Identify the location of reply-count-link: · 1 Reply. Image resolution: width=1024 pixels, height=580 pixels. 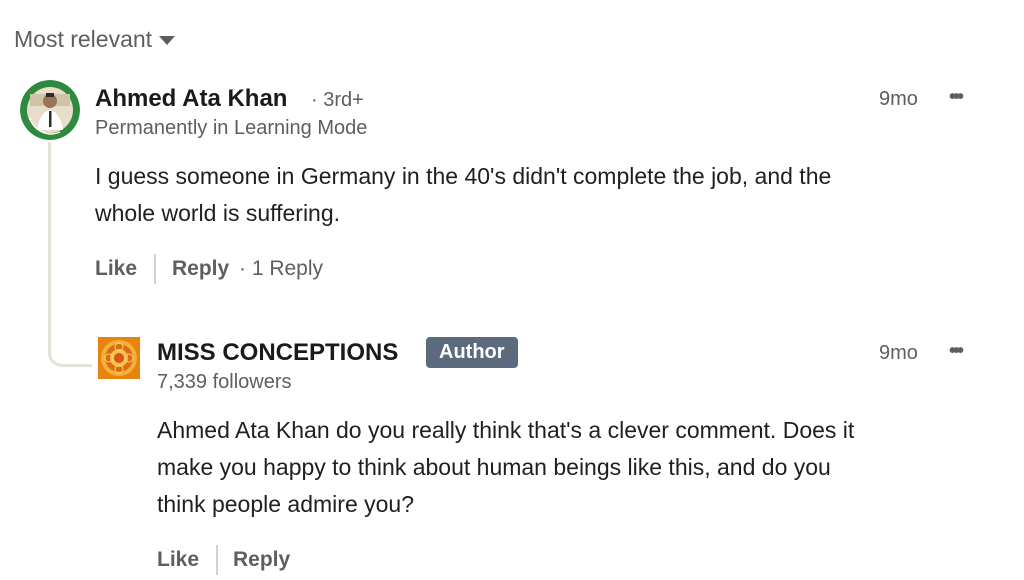
(281, 269).